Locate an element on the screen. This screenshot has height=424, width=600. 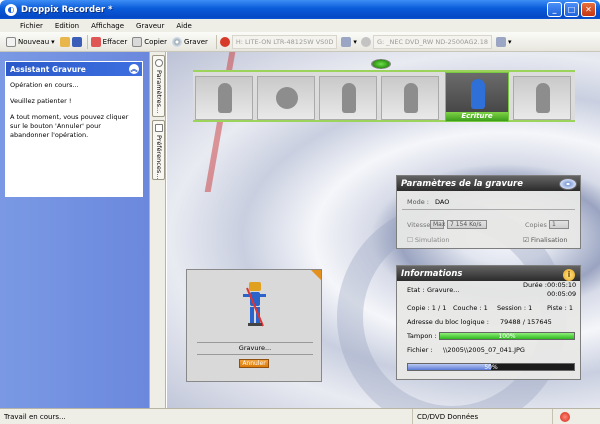
active-step-label: Ecriture is located at coordinates (477, 116).